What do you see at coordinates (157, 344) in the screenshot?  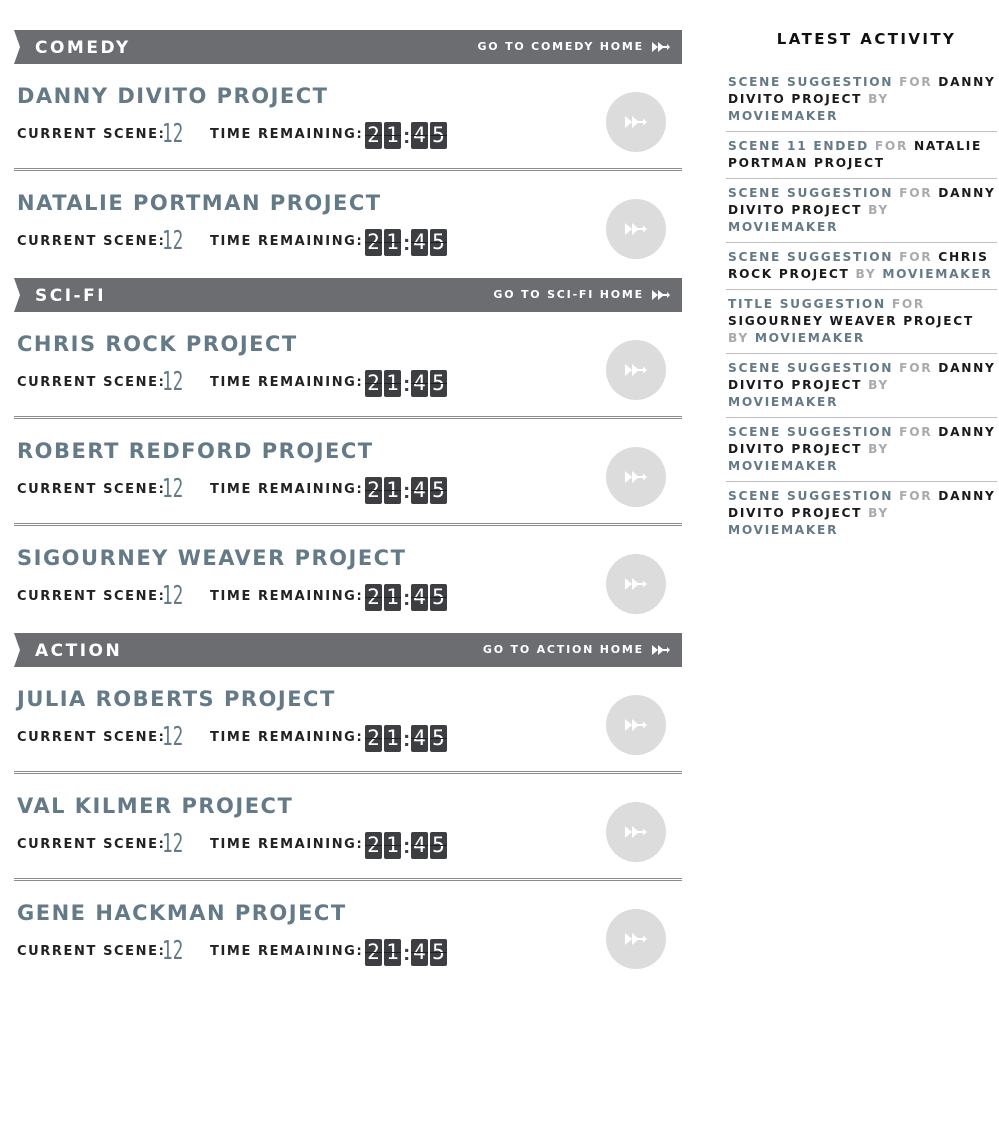 I see `project-title: CHRIS ROCK PROJECT` at bounding box center [157, 344].